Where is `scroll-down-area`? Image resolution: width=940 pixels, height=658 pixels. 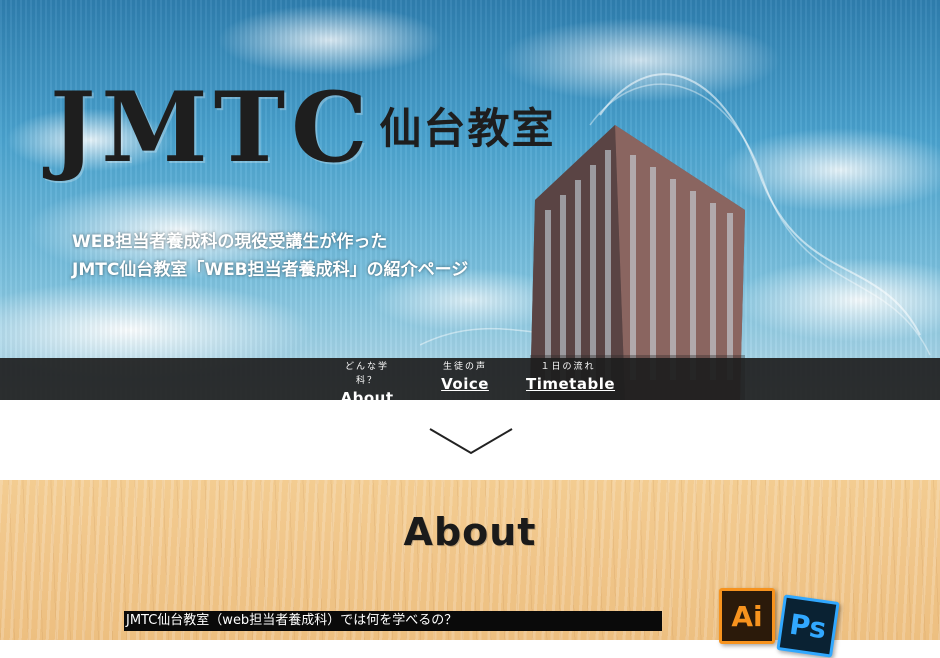 scroll-down-area is located at coordinates (470, 440).